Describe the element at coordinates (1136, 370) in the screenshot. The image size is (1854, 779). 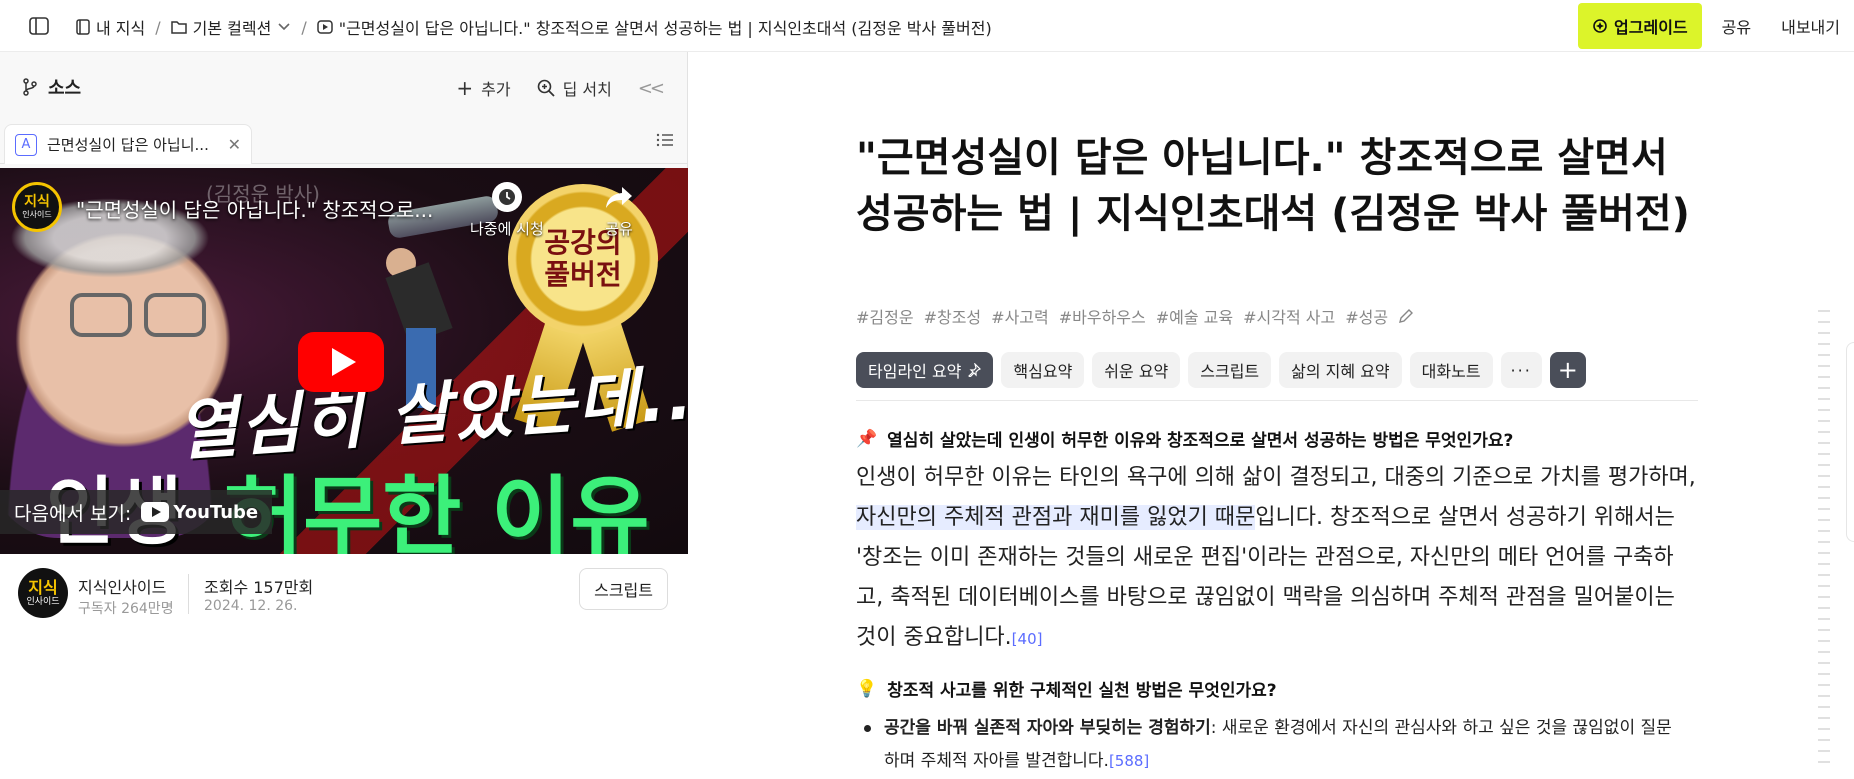
I see `tab-easy-summary: 쉬운 요약` at that location.